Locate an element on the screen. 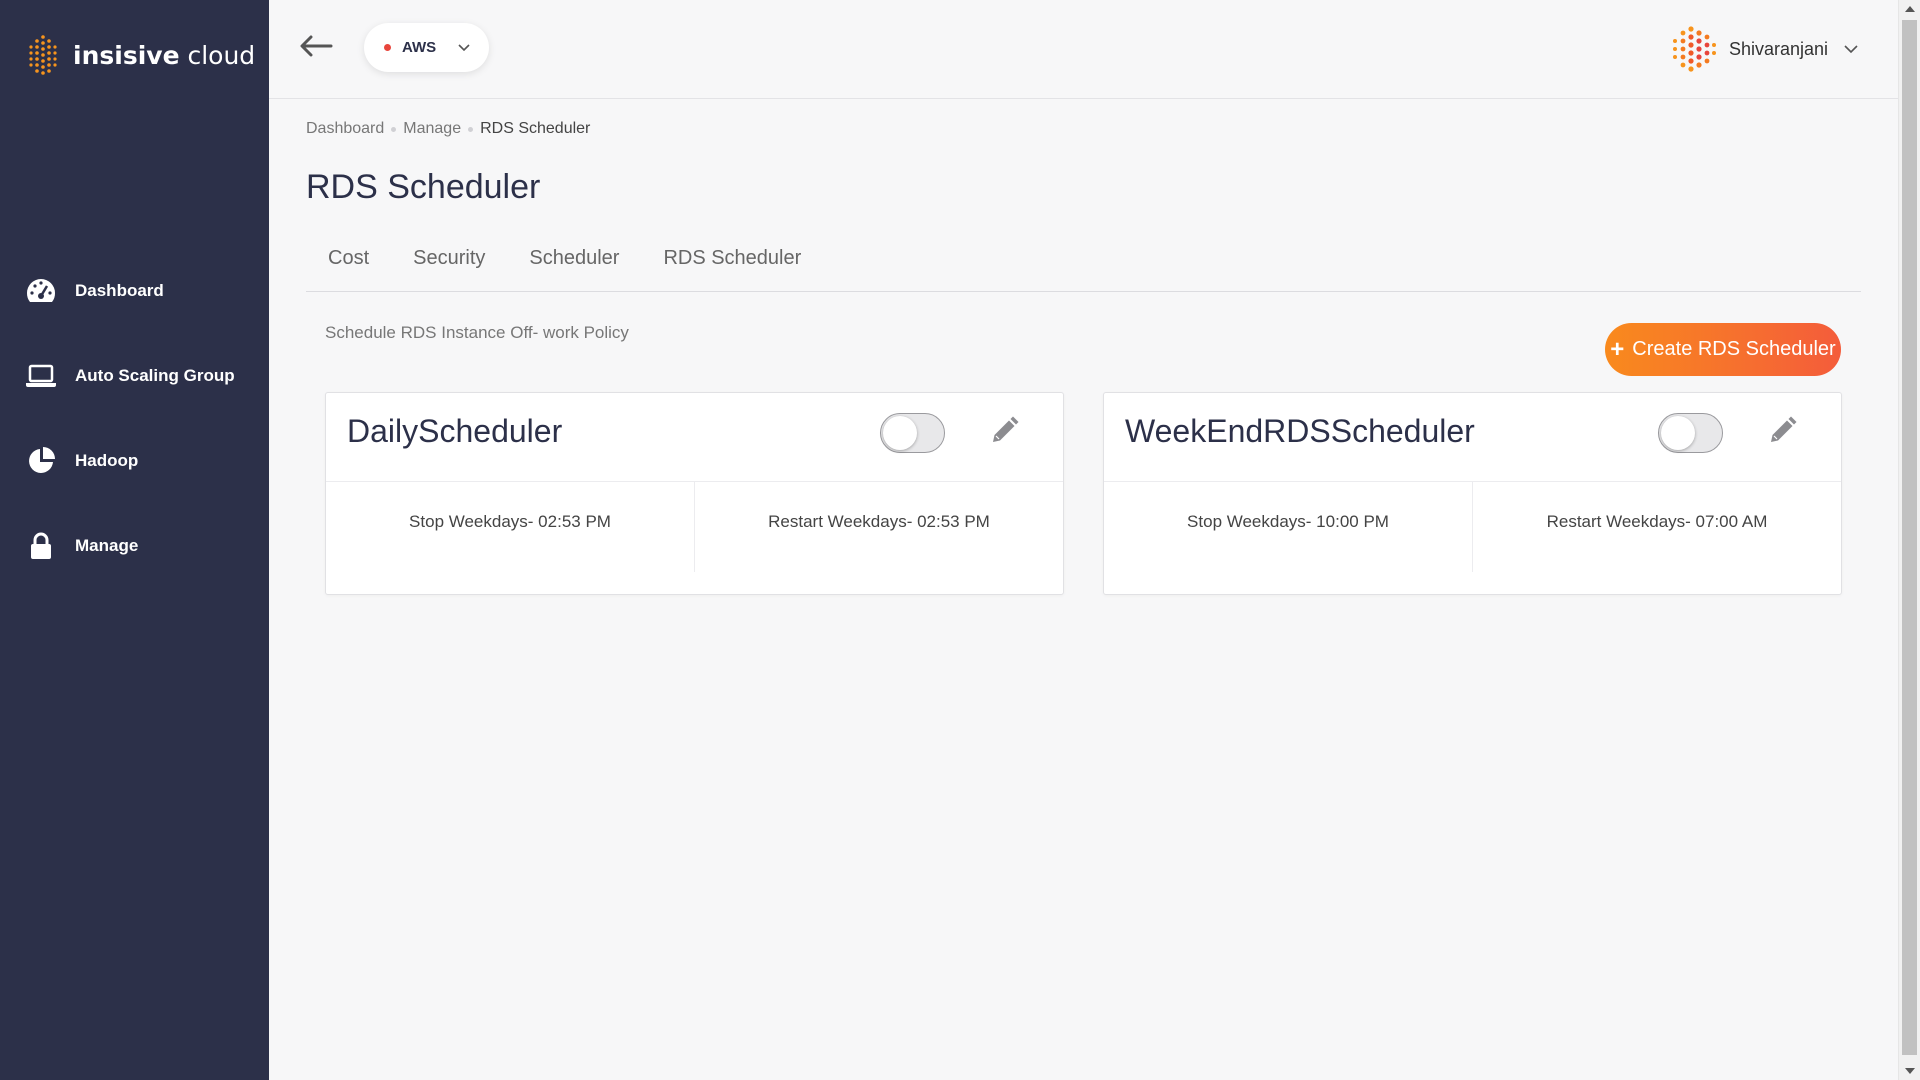 The height and width of the screenshot is (1080, 1920). page-title: RDS Scheduler is located at coordinates (423, 187).